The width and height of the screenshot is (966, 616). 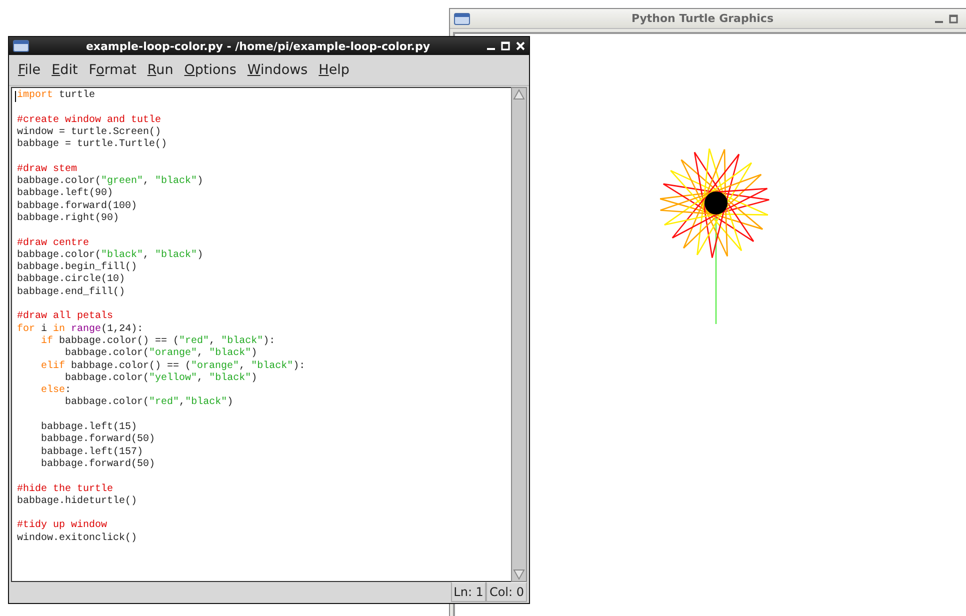 What do you see at coordinates (62, 526) in the screenshot?
I see `code-line: #tidy up window` at bounding box center [62, 526].